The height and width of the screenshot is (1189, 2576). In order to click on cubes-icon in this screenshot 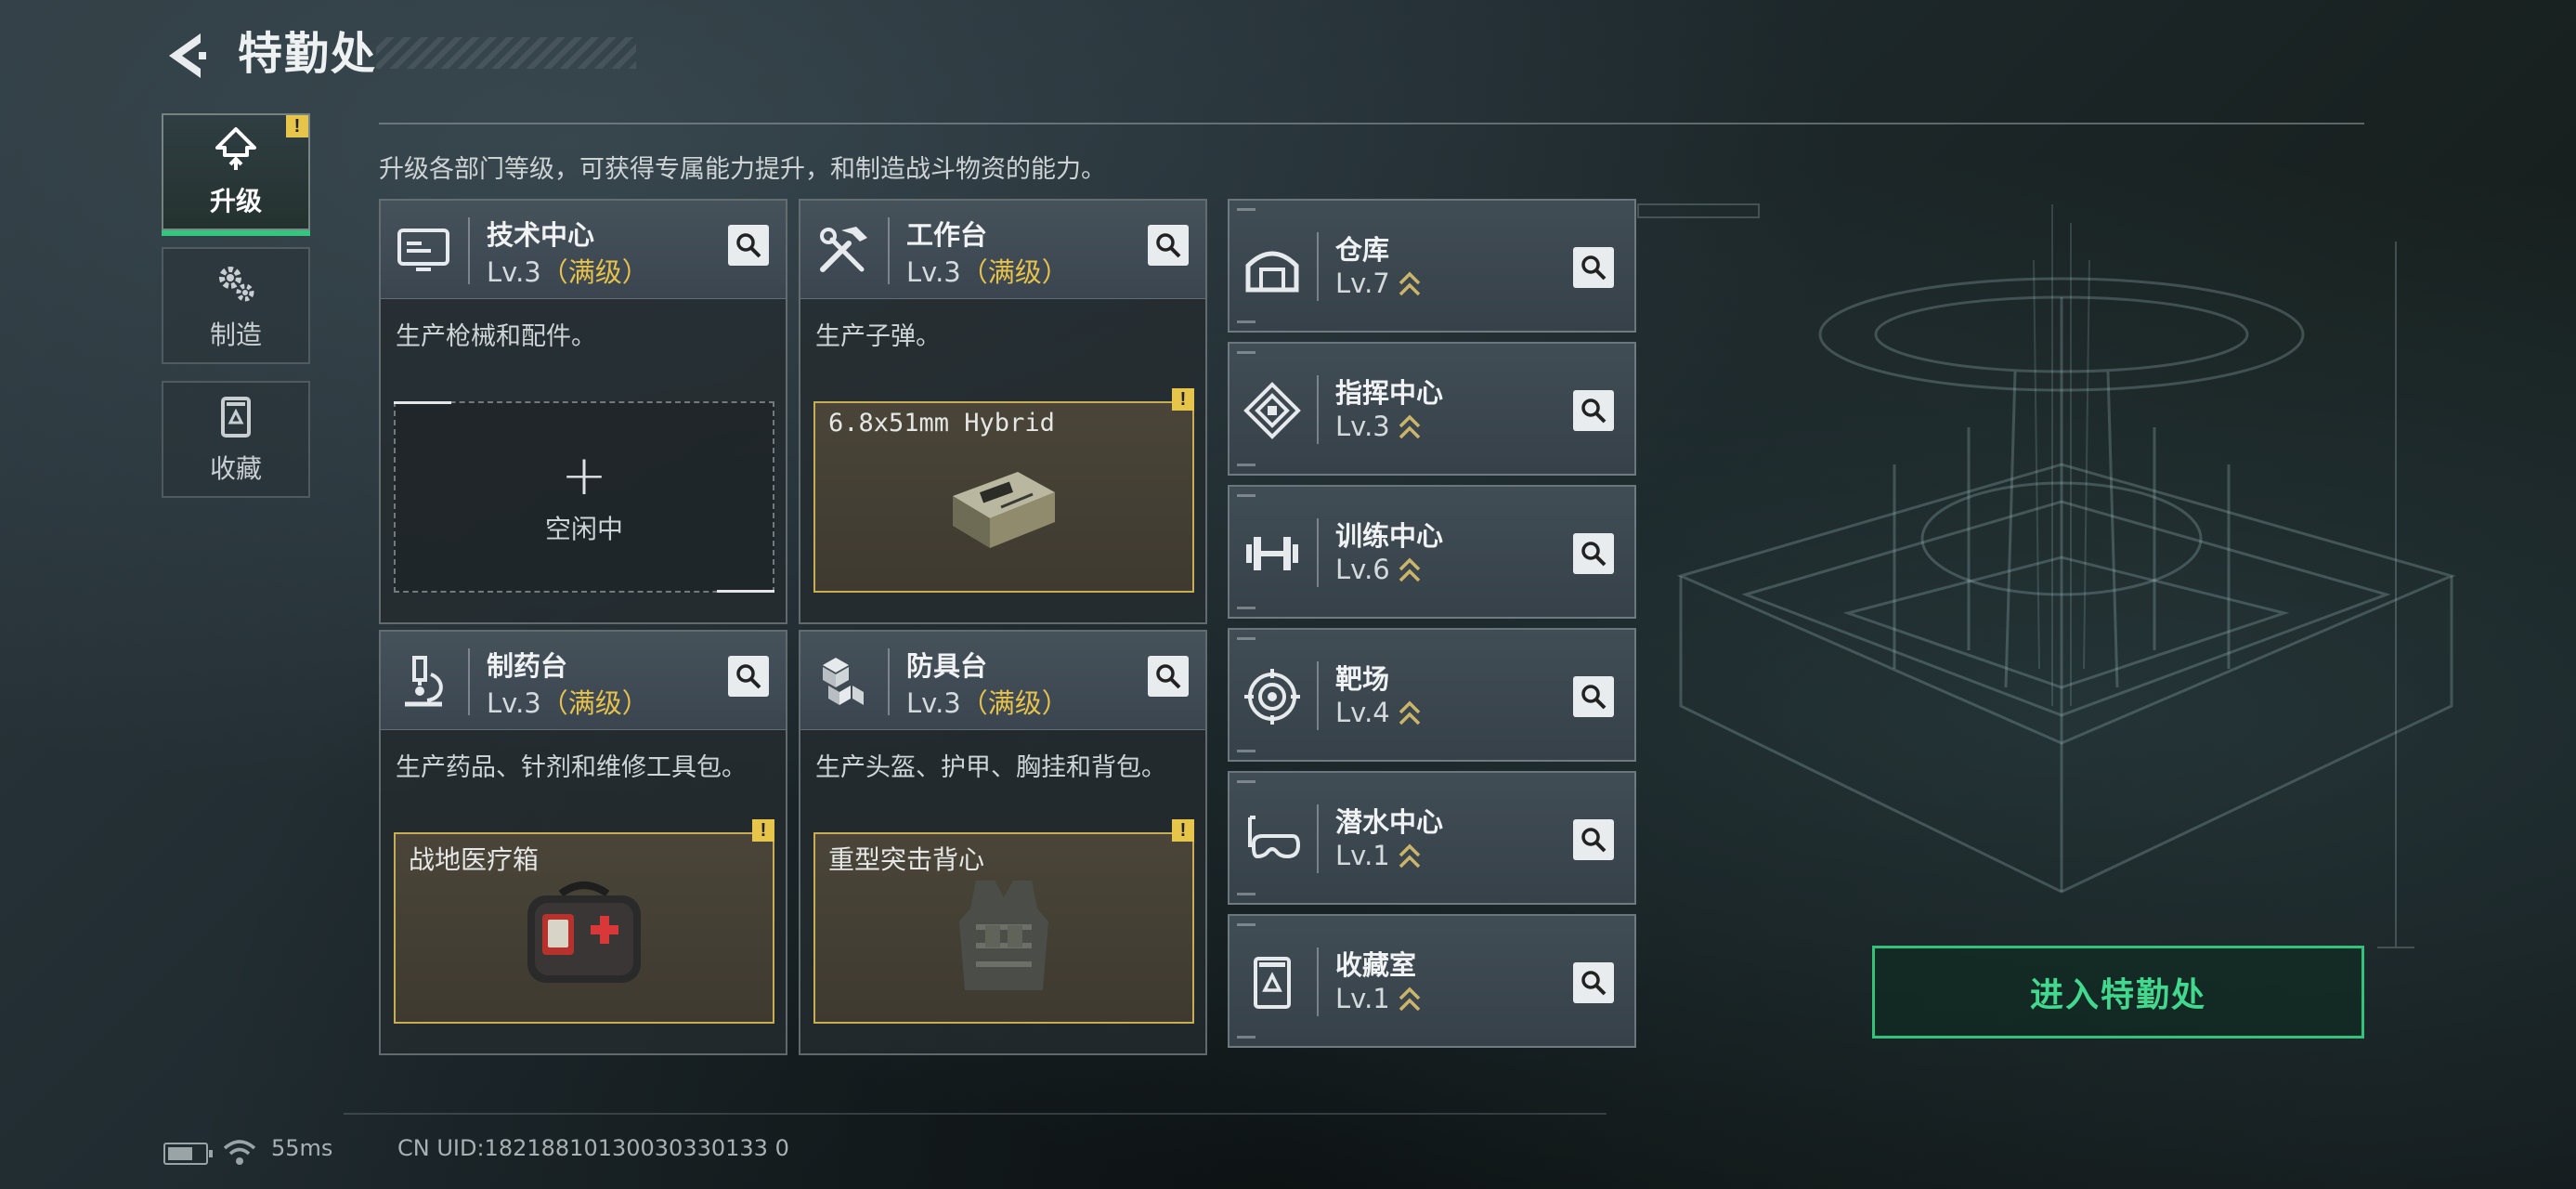, I will do `click(843, 681)`.